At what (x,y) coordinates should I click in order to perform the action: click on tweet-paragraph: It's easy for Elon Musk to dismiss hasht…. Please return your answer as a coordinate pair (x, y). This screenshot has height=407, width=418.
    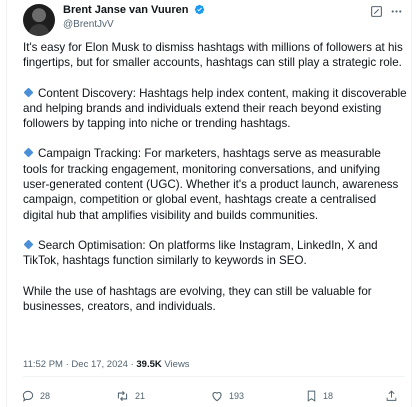
    Looking at the image, I should click on (213, 55).